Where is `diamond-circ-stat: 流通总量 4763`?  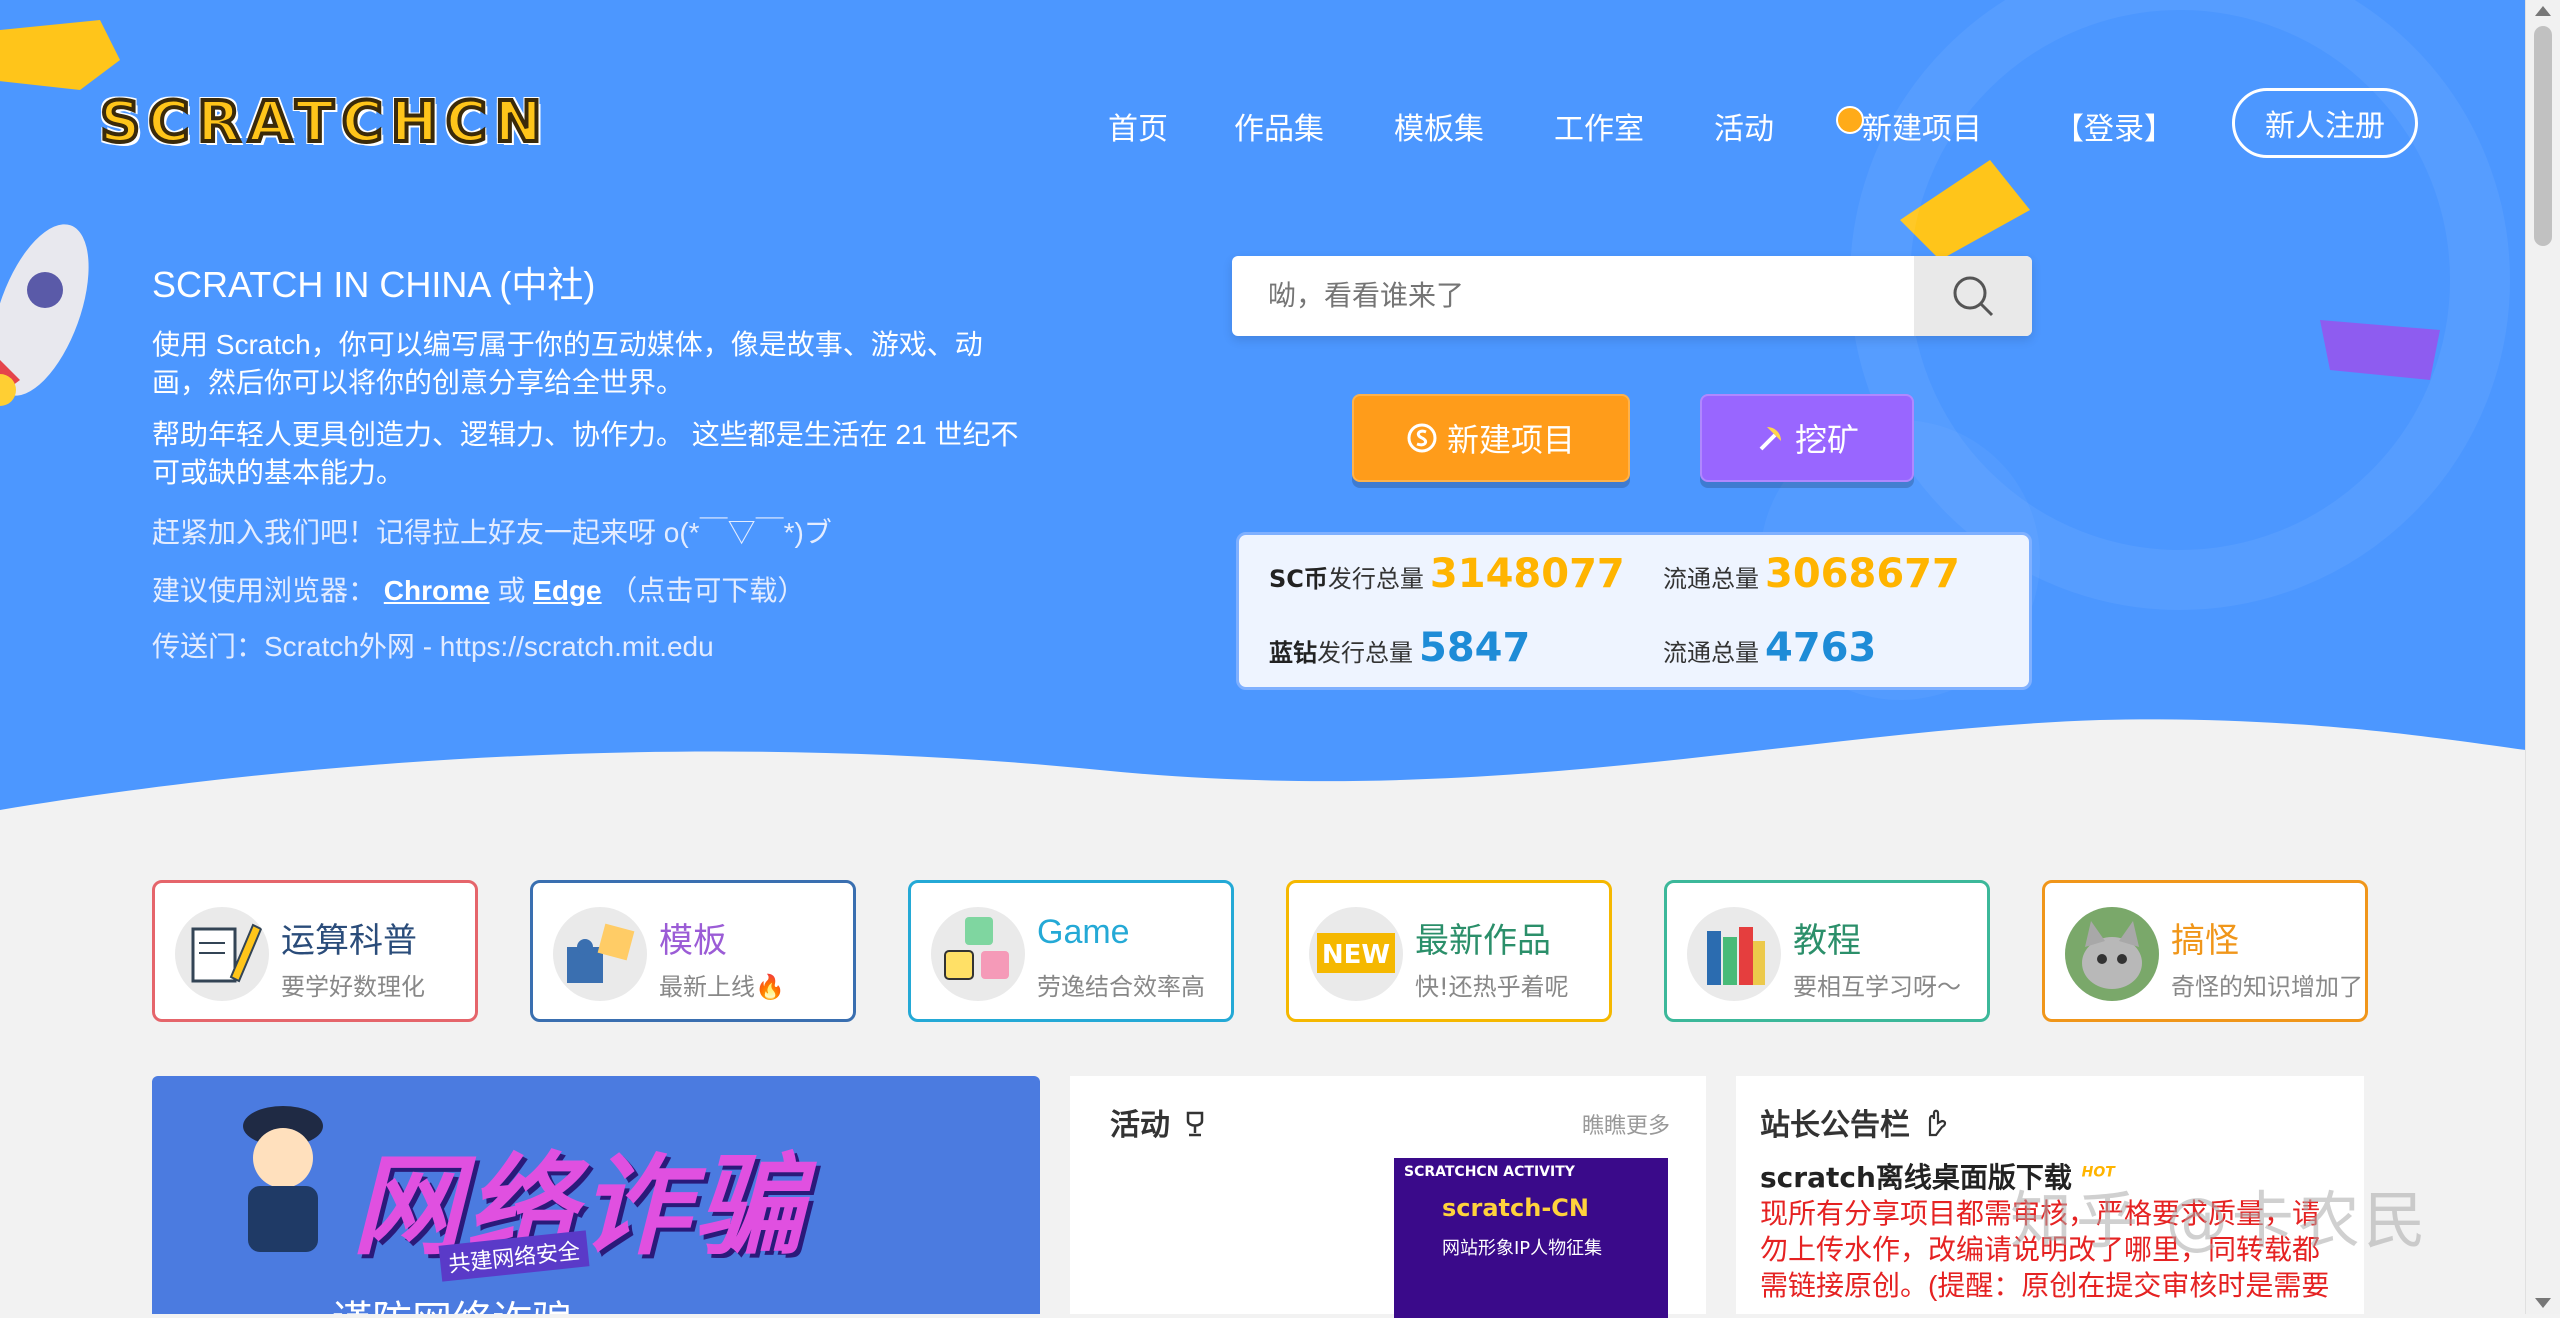
diamond-circ-stat: 流通总量 4763 is located at coordinates (1769, 648).